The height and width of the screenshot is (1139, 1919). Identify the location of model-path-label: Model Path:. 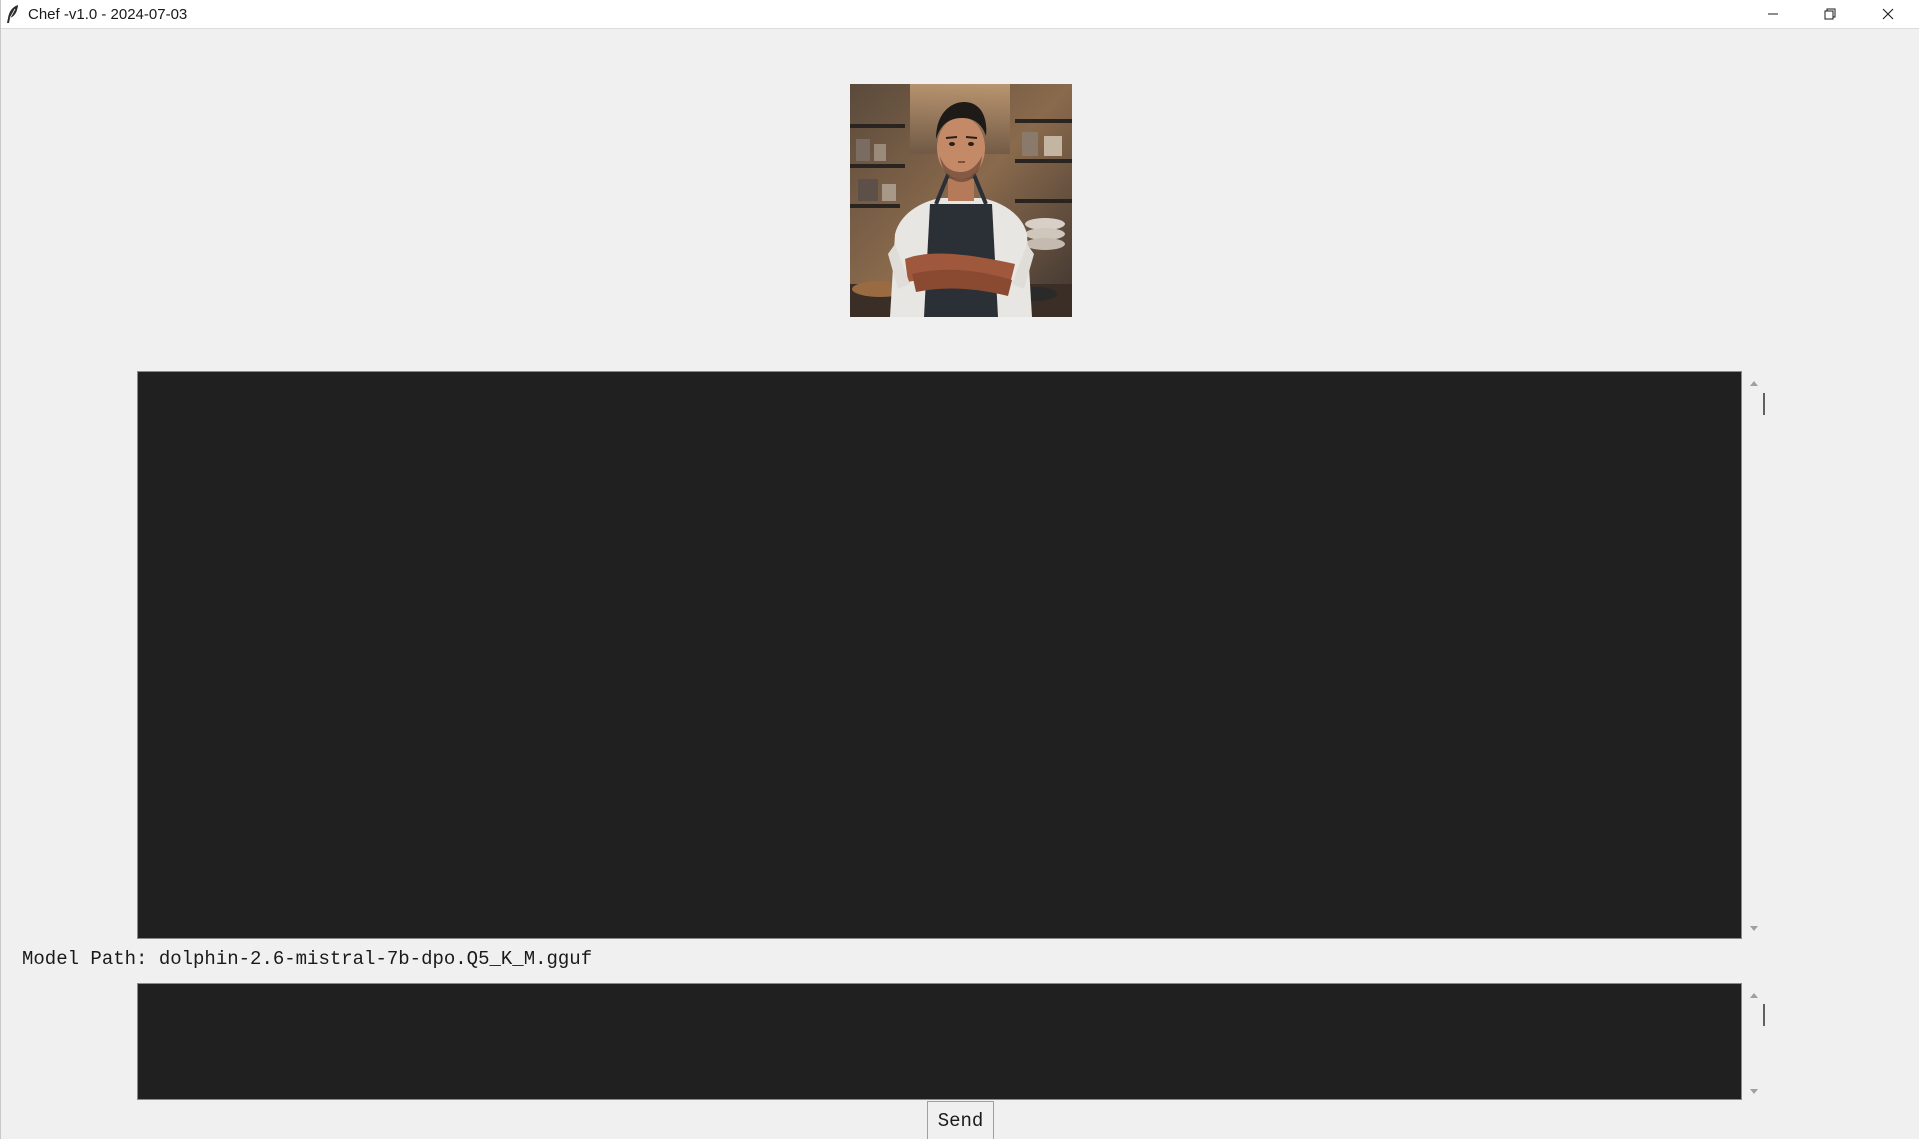
(85, 959).